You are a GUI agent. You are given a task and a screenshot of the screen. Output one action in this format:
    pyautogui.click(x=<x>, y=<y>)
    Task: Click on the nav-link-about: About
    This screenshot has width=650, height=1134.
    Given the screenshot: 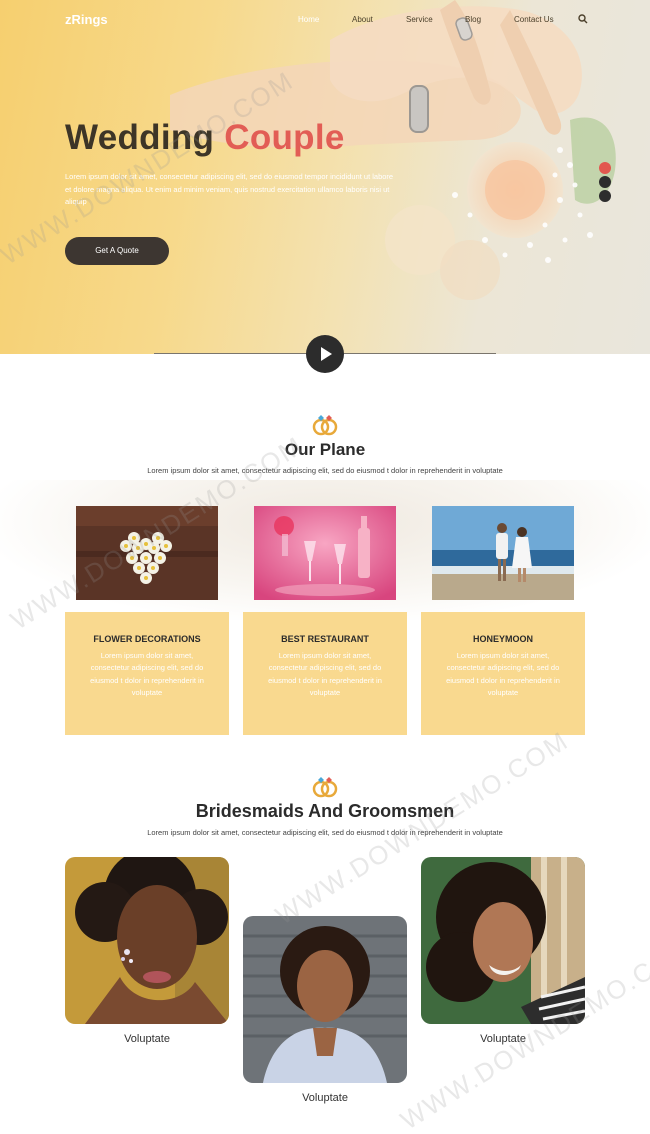 What is the action you would take?
    pyautogui.click(x=362, y=19)
    